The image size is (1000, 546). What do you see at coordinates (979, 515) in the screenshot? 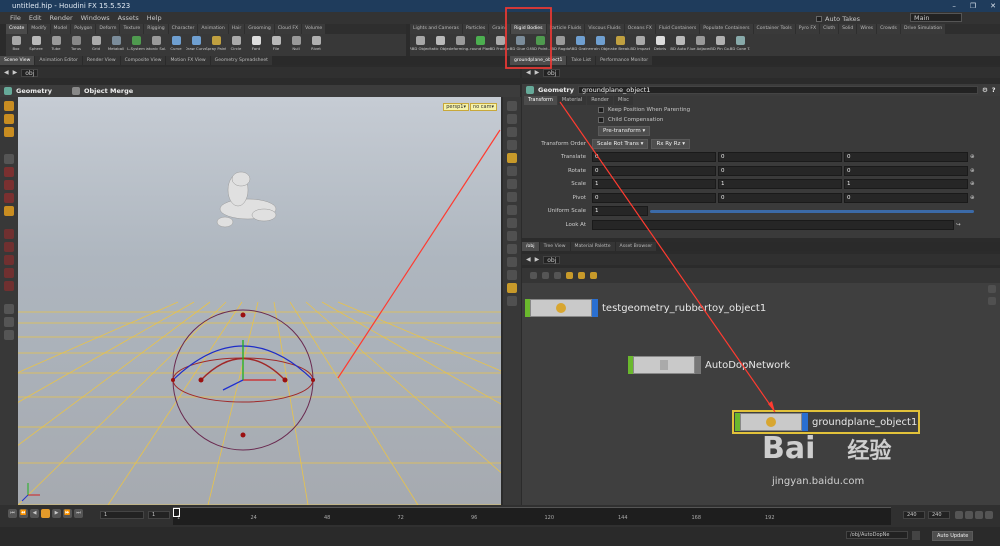
I see `sound-icon` at bounding box center [979, 515].